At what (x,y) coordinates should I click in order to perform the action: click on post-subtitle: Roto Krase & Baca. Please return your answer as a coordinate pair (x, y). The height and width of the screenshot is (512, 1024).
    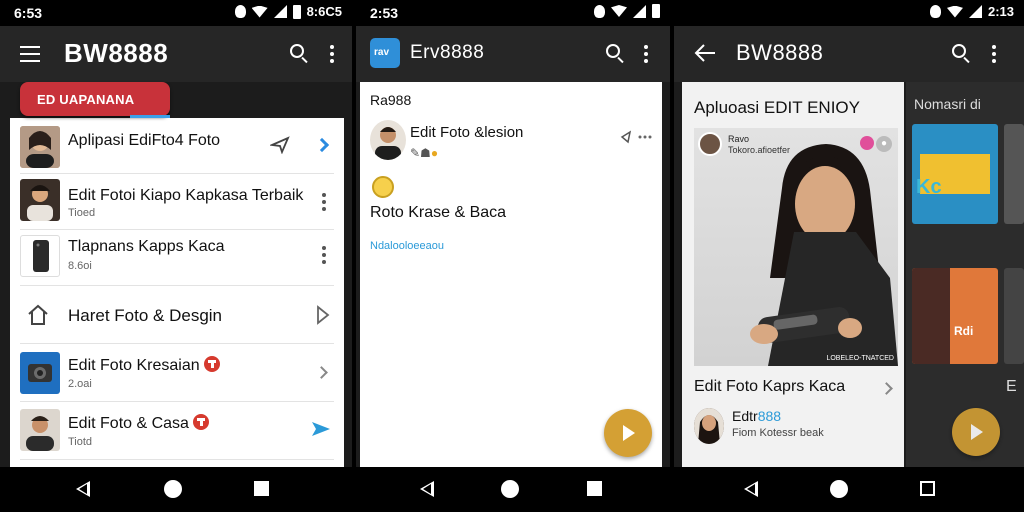
    Looking at the image, I should click on (438, 212).